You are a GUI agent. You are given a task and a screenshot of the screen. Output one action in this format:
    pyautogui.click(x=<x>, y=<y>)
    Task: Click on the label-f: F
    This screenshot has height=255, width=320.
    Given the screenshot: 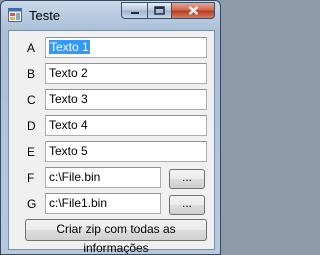 What is the action you would take?
    pyautogui.click(x=31, y=178)
    